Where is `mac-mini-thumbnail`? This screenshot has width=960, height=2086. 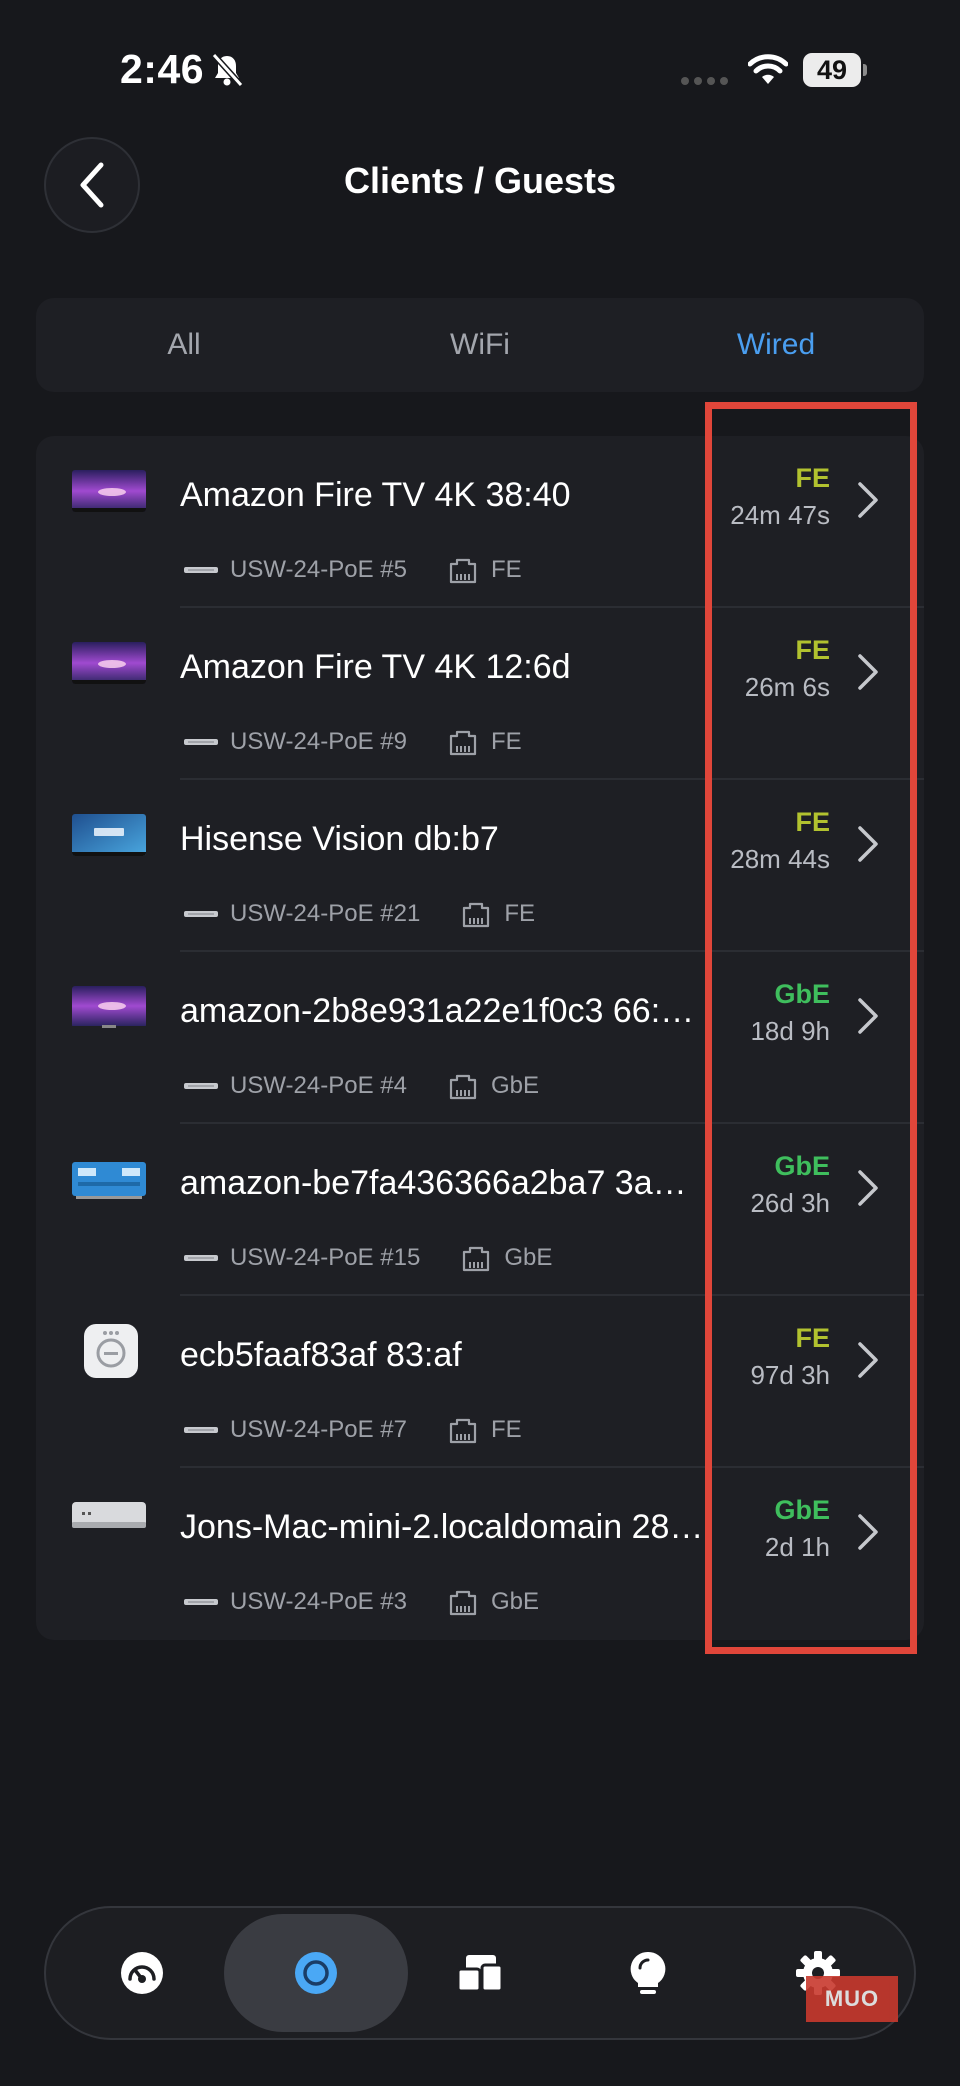
mac-mini-thumbnail is located at coordinates (109, 1515).